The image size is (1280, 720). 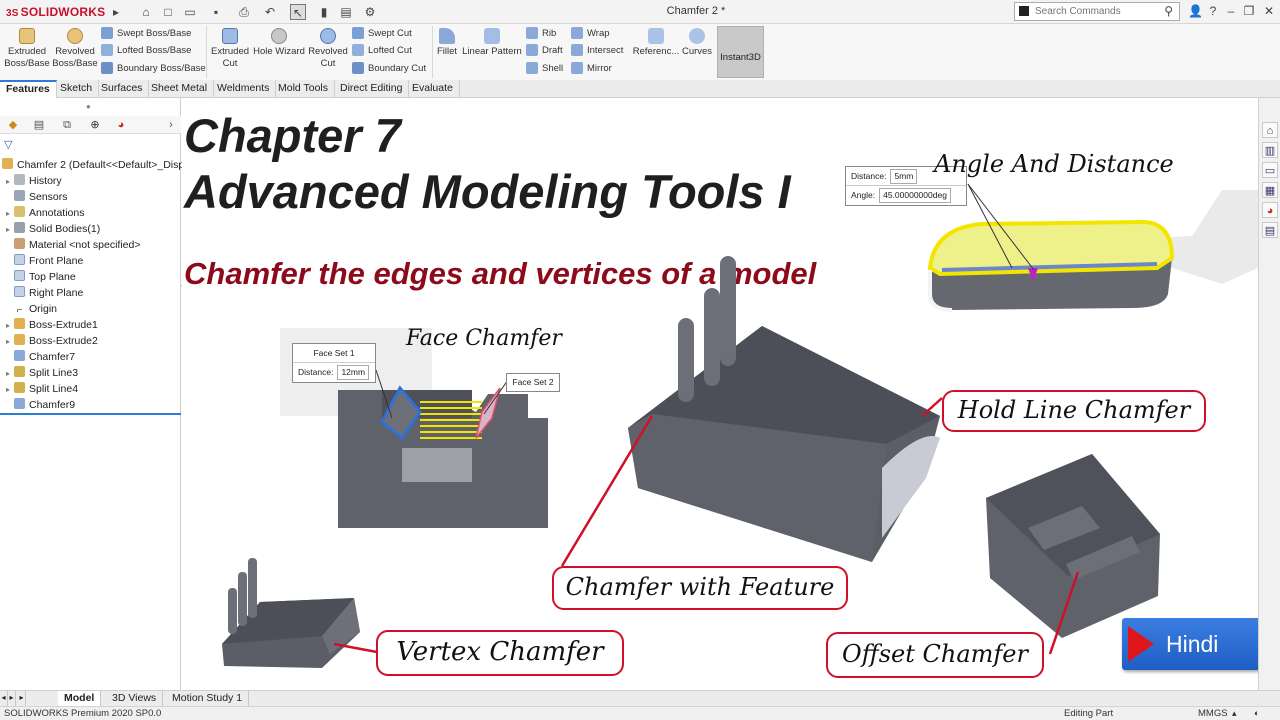 I want to click on configuration-manager-tab-icon: ⧉, so click(x=67, y=125).